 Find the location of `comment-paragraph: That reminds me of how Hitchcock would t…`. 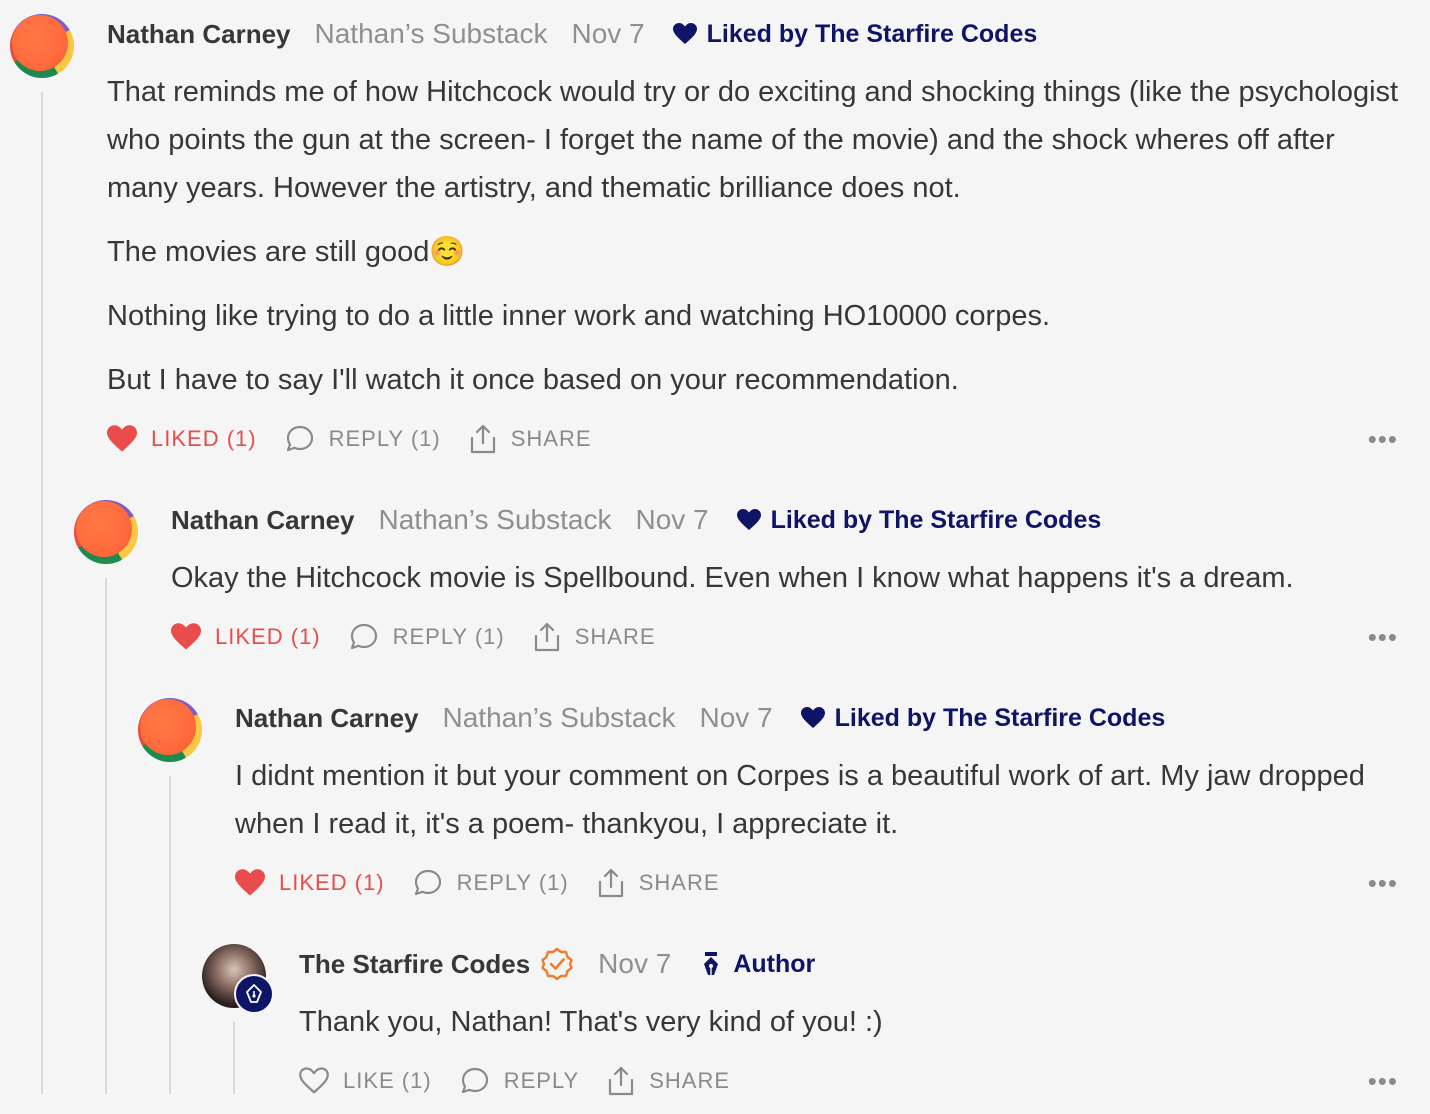

comment-paragraph: That reminds me of how Hitchcock would t… is located at coordinates (753, 140).